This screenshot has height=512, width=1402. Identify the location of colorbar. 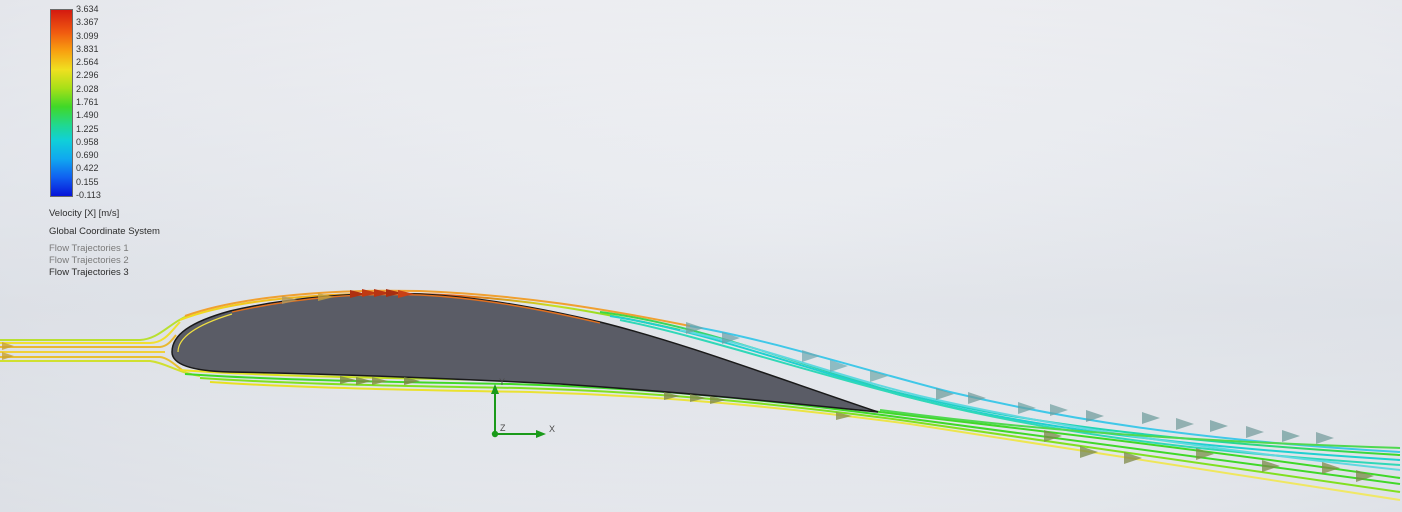
(61, 103).